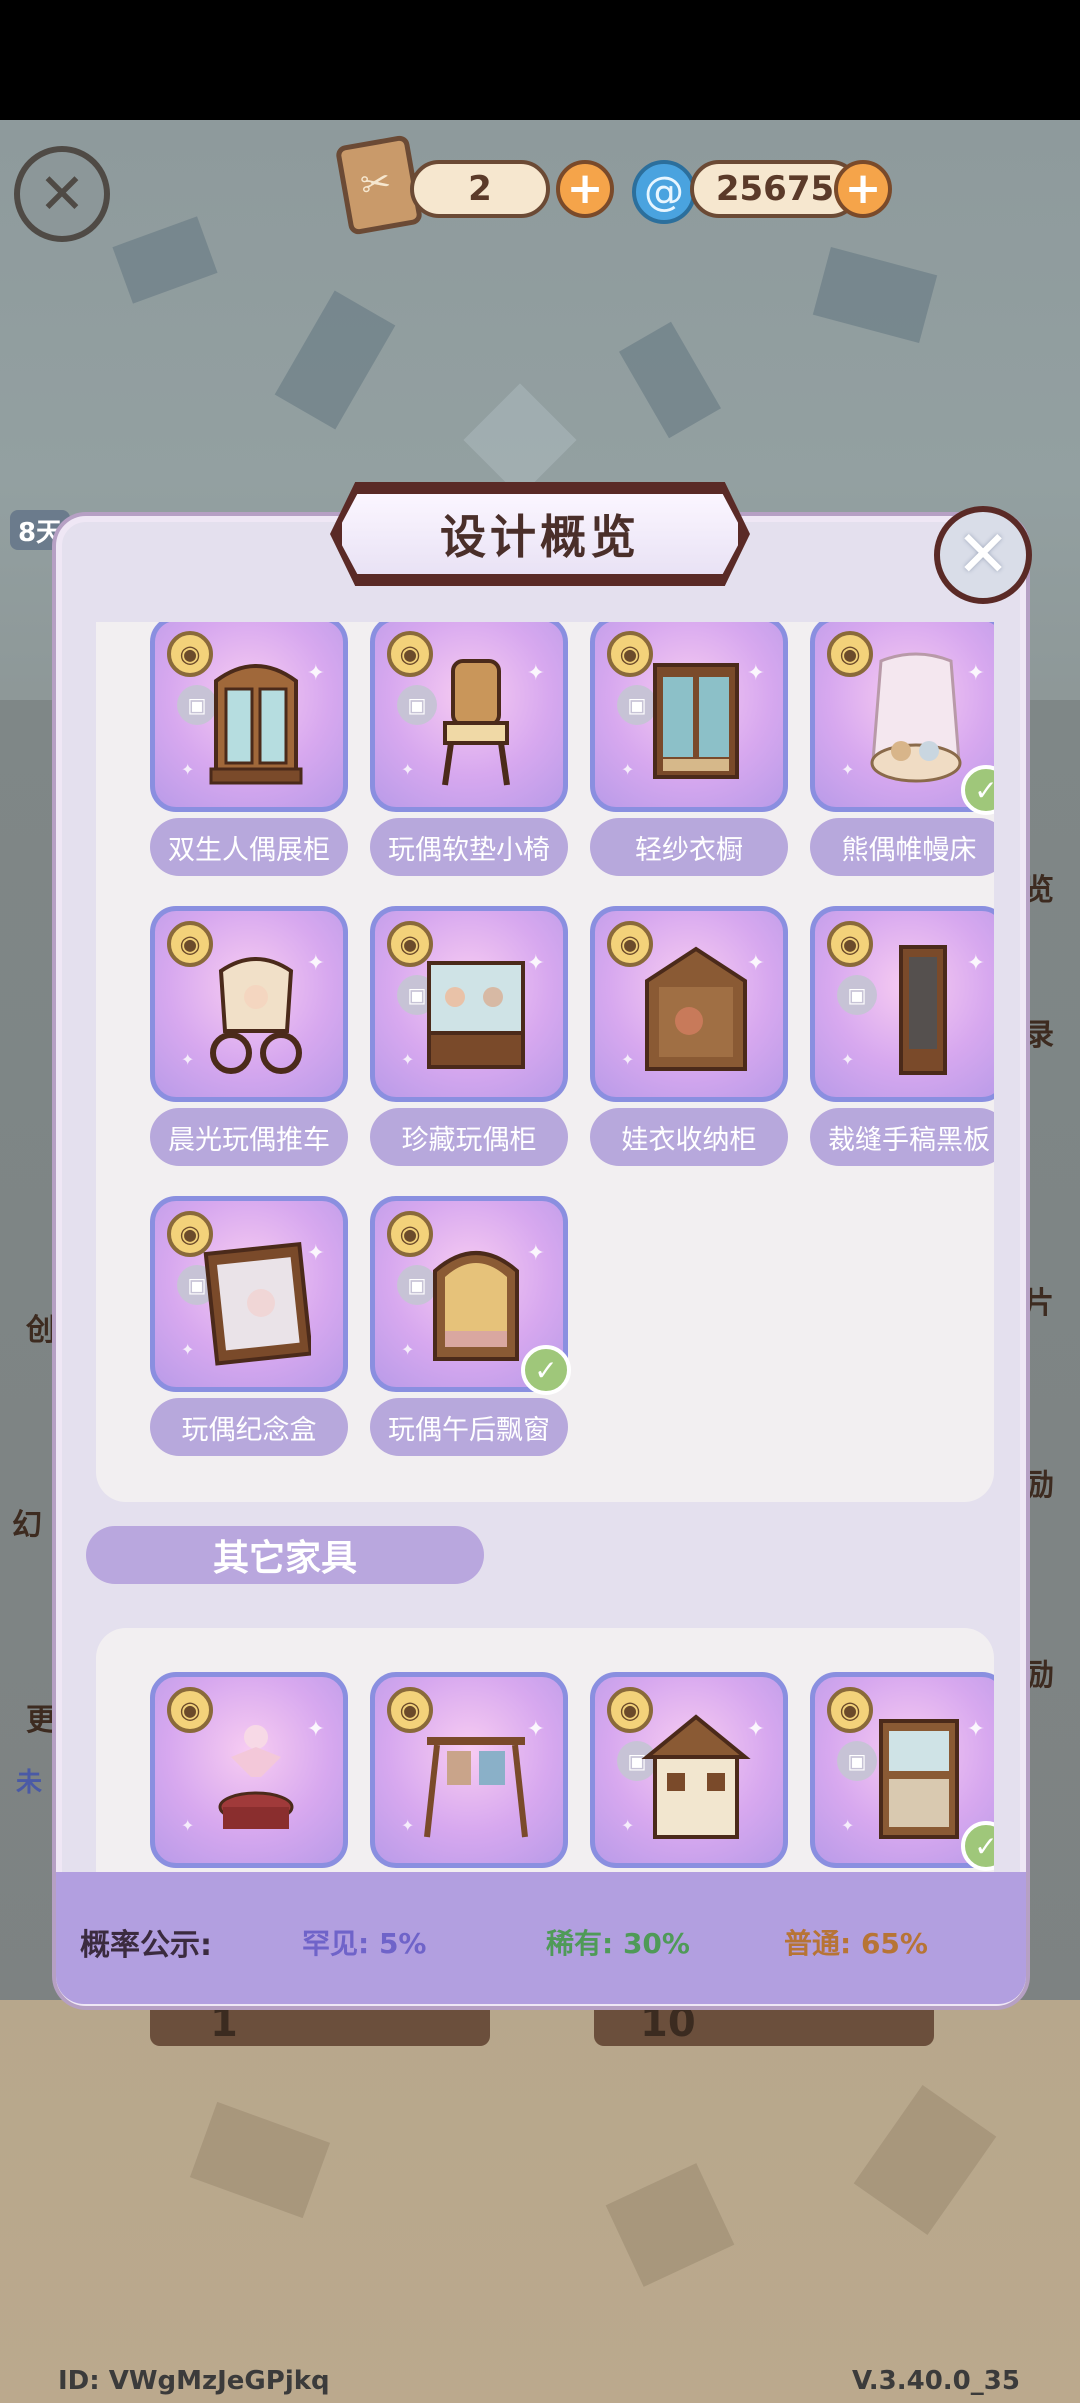  What do you see at coordinates (540, 60) in the screenshot?
I see `status-bar` at bounding box center [540, 60].